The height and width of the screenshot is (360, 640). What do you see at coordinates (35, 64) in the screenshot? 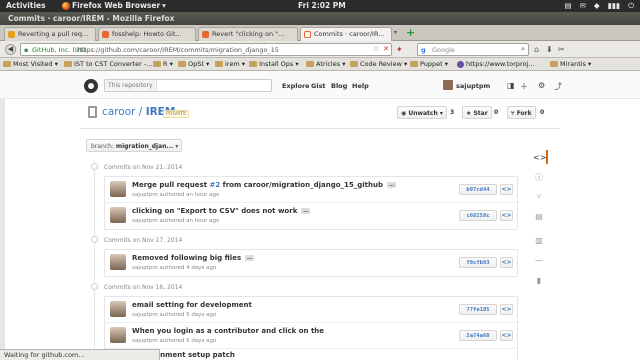
I see `bookmark-label: Most Visited ▾` at bounding box center [35, 64].